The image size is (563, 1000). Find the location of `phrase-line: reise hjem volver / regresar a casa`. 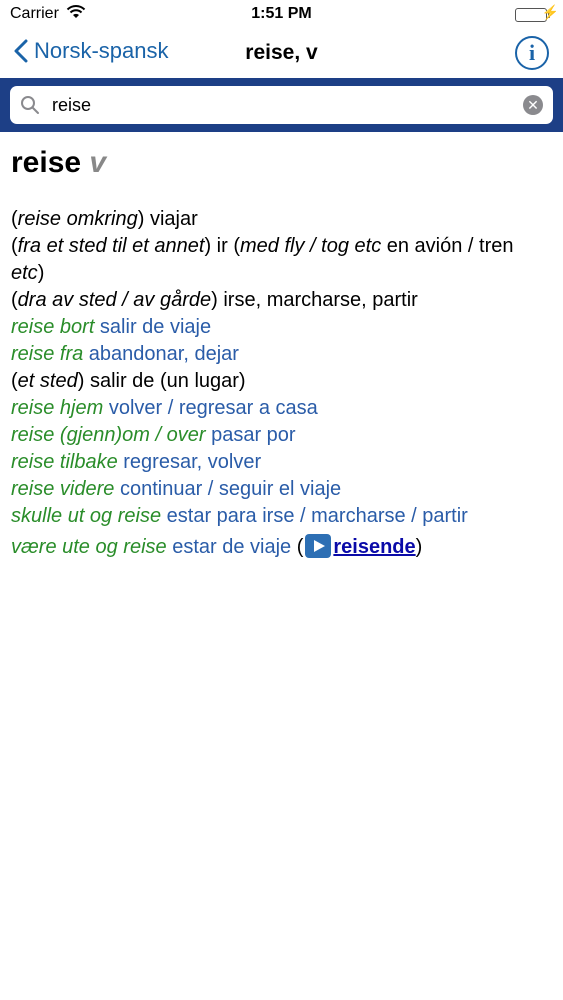

phrase-line: reise hjem volver / regresar a casa is located at coordinates (281, 408).